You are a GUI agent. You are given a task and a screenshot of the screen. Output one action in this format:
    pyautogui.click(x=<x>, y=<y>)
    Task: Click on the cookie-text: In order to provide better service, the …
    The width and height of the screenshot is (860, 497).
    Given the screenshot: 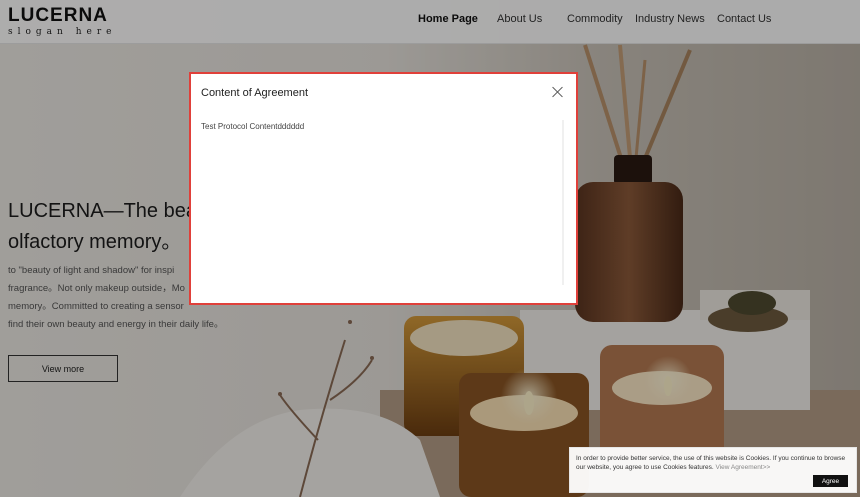 What is the action you would take?
    pyautogui.click(x=711, y=463)
    